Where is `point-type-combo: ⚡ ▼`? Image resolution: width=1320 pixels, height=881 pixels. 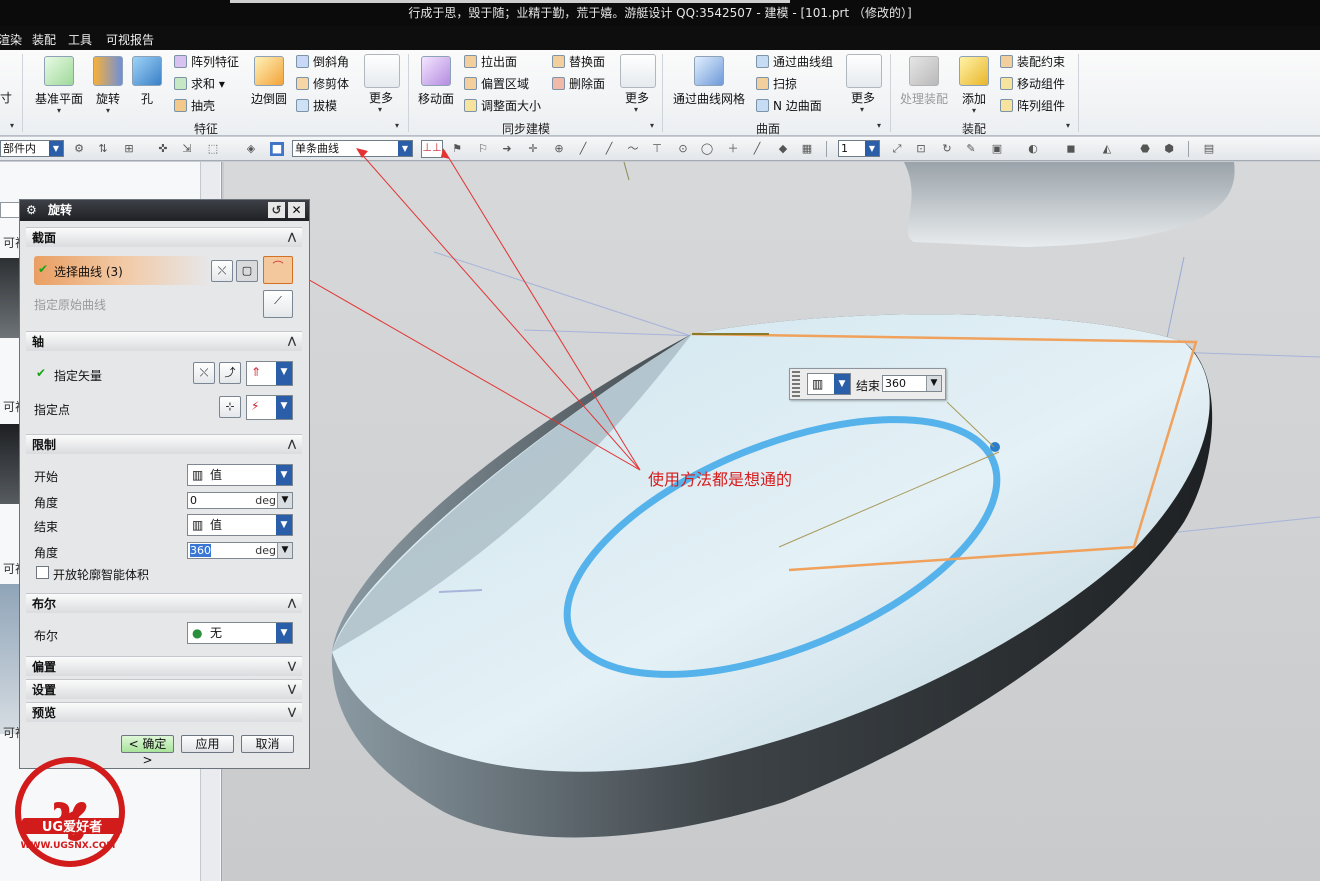
point-type-combo: ⚡ ▼ is located at coordinates (269, 407).